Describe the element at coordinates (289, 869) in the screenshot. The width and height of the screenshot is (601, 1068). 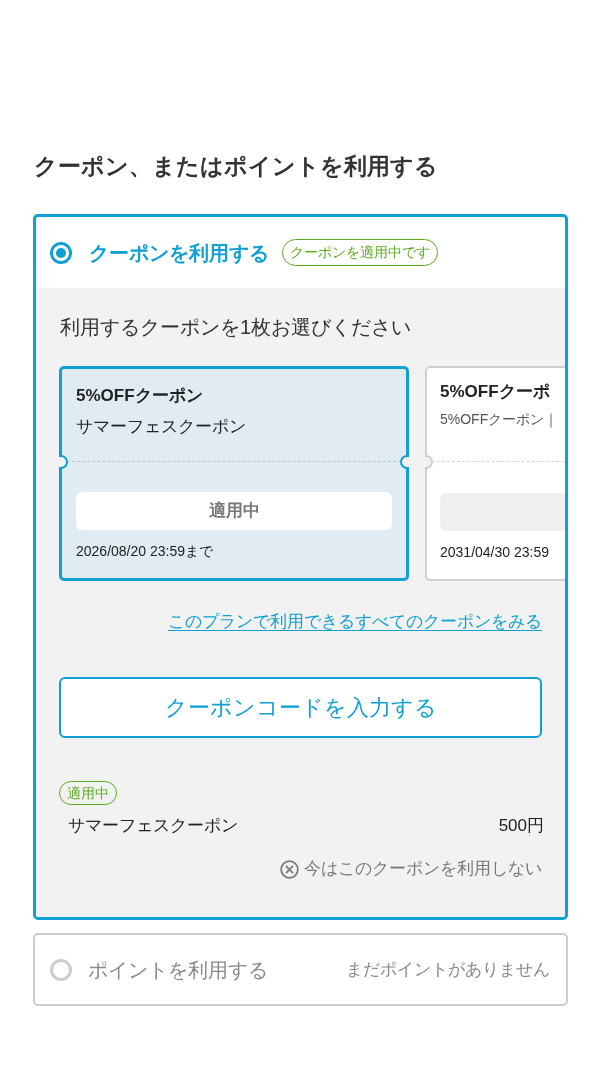
I see `close-circle-icon` at that location.